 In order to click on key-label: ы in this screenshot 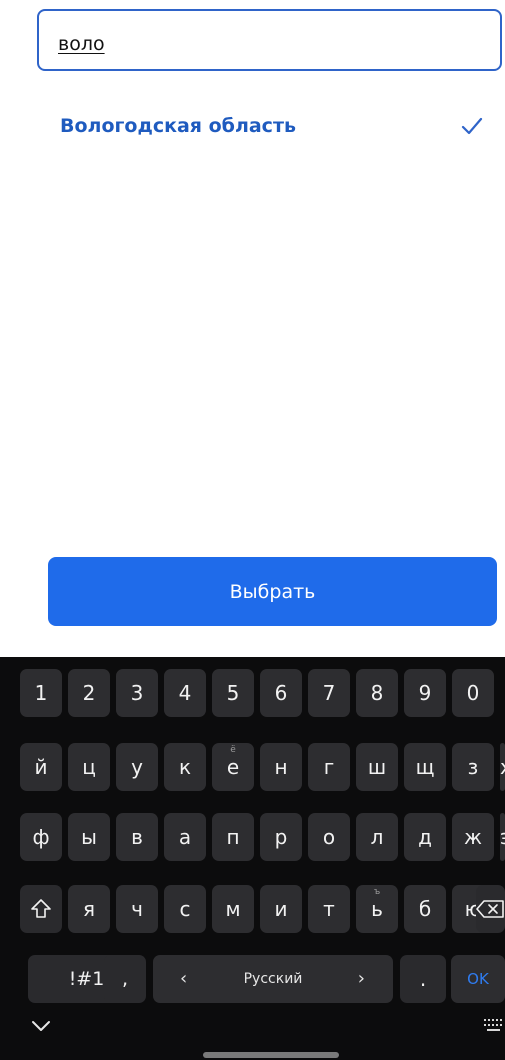, I will do `click(89, 837)`.